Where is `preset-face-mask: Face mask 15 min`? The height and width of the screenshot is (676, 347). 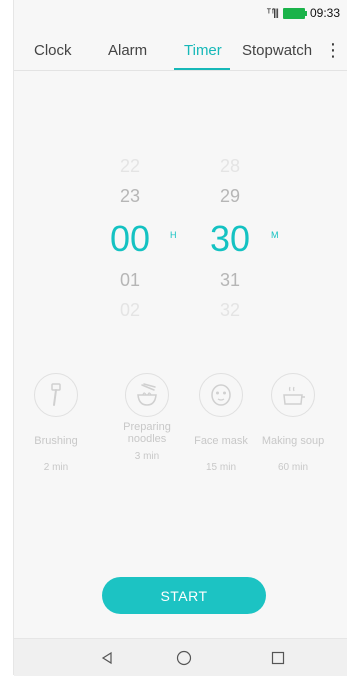 preset-face-mask: Face mask 15 min is located at coordinates (221, 423).